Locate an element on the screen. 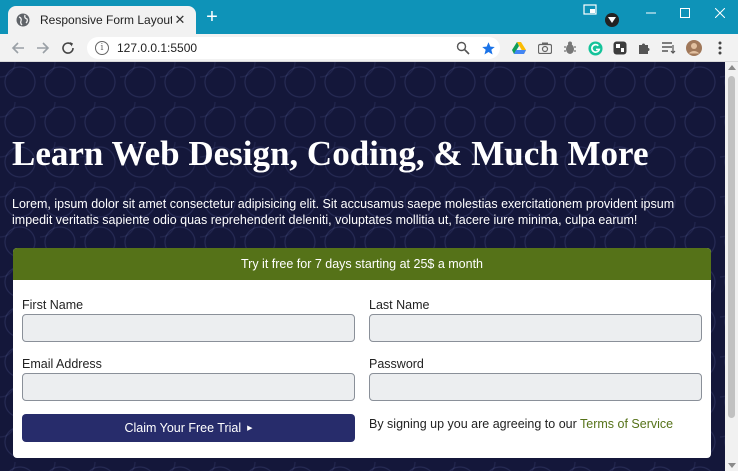 The image size is (738, 471). tab-close-icon: ✕ is located at coordinates (180, 20).